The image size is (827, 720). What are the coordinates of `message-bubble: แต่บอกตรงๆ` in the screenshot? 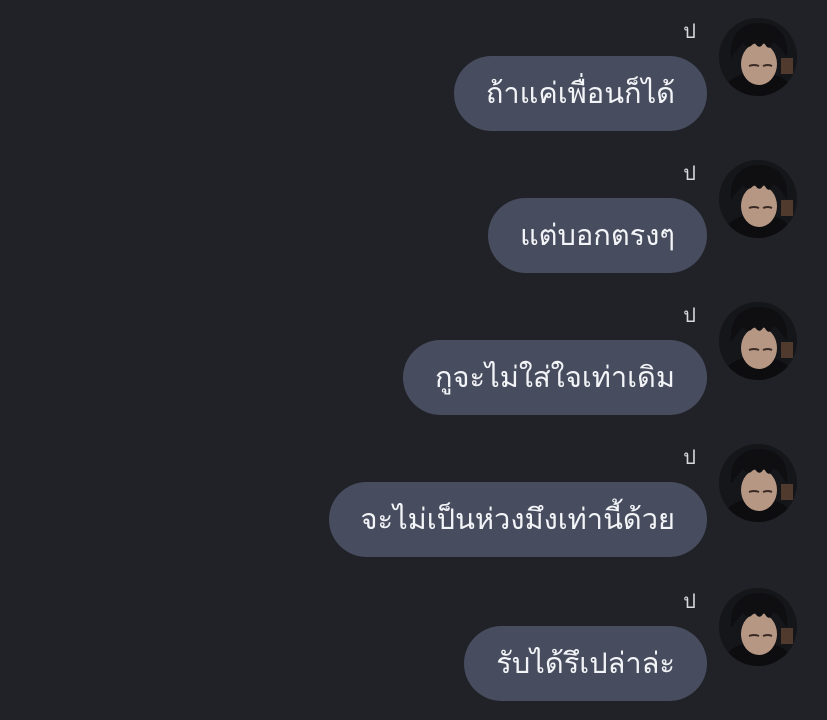 It's located at (597, 235).